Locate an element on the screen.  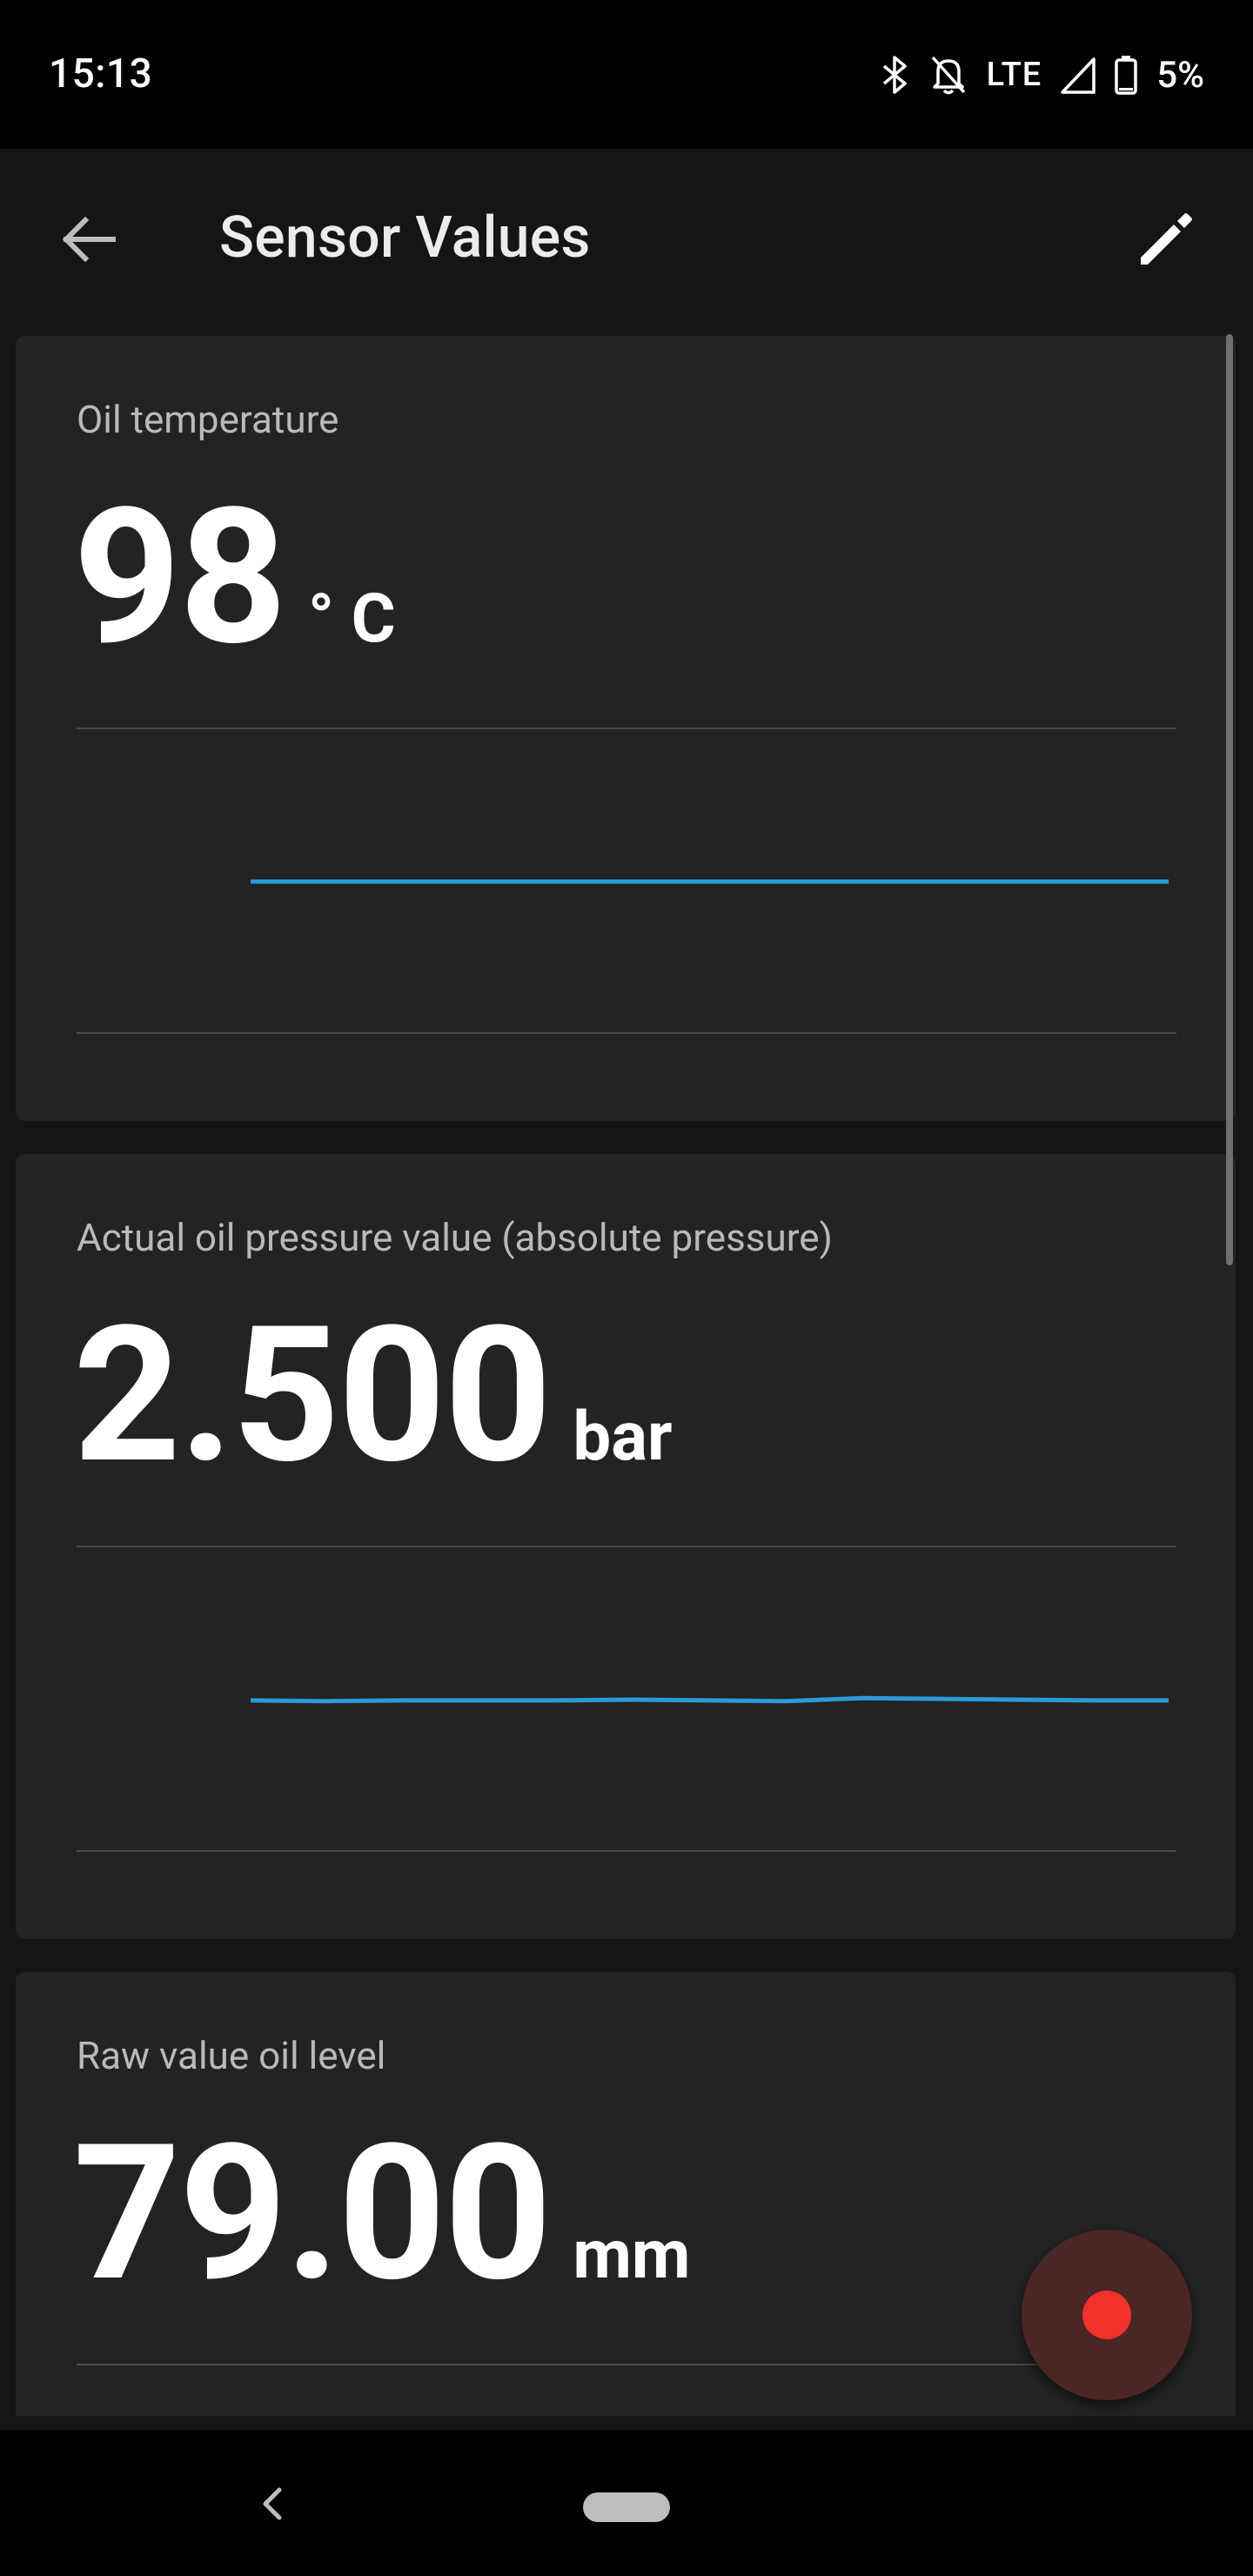
sensor-value: 79.00 mm is located at coordinates (382, 2214).